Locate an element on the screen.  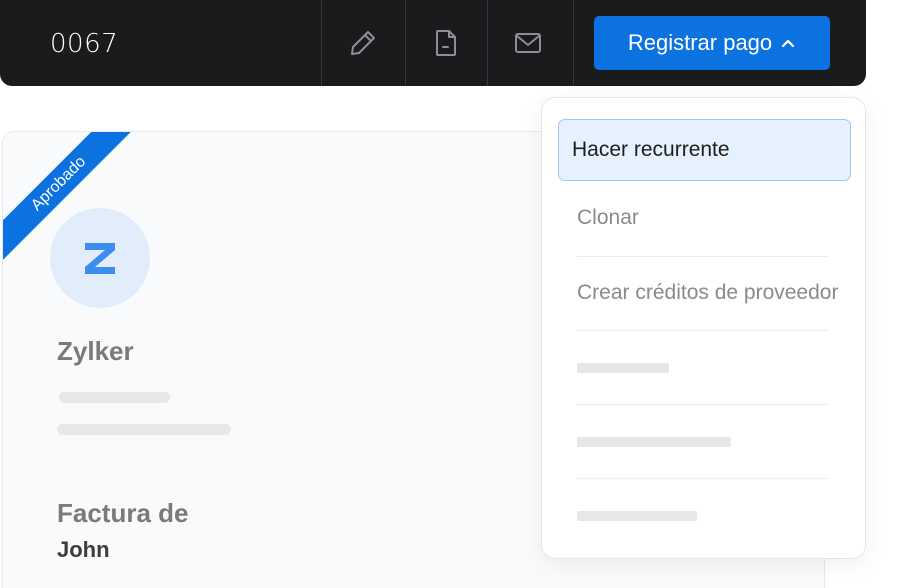
edit-button is located at coordinates (363, 43).